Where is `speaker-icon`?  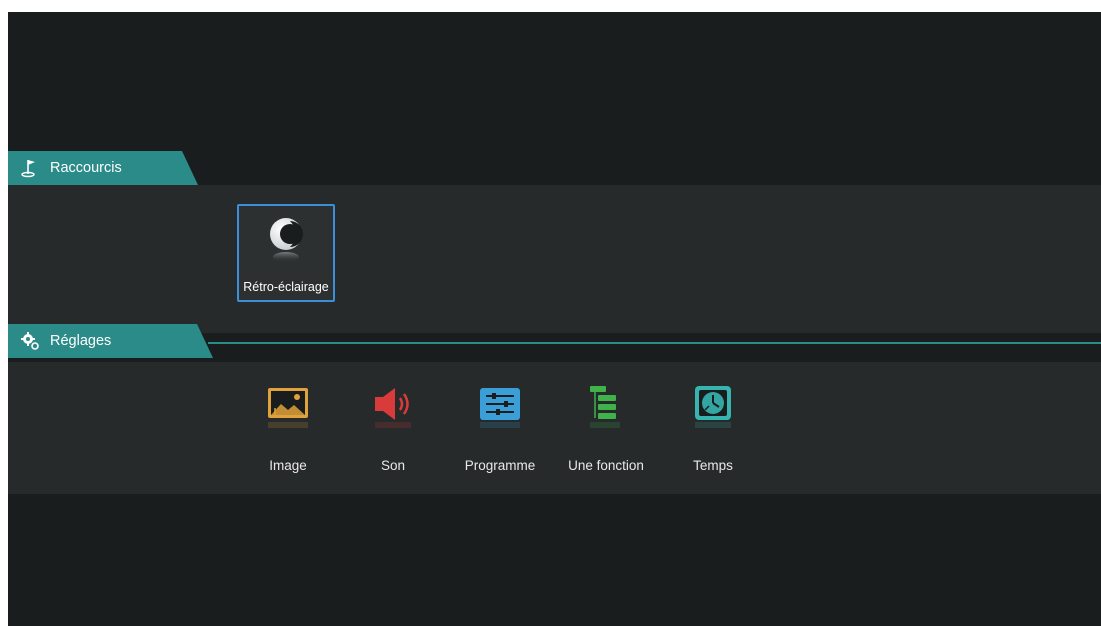 speaker-icon is located at coordinates (393, 408).